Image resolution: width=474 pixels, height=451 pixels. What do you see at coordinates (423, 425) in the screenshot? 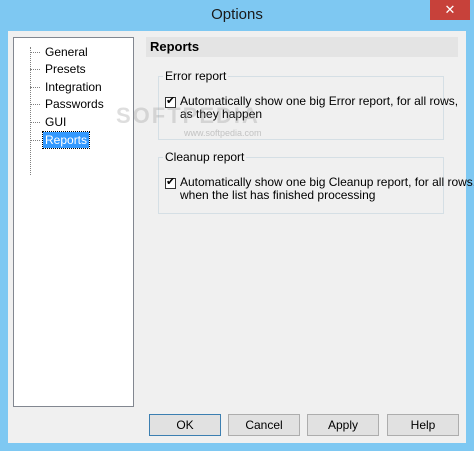
I see `help-button: Help` at bounding box center [423, 425].